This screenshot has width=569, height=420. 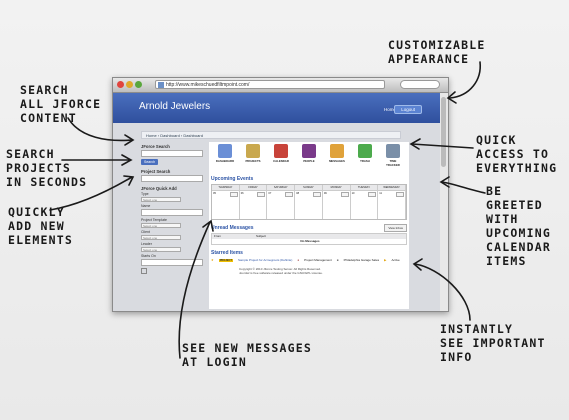 I want to click on site-icon, so click(x=161, y=85).